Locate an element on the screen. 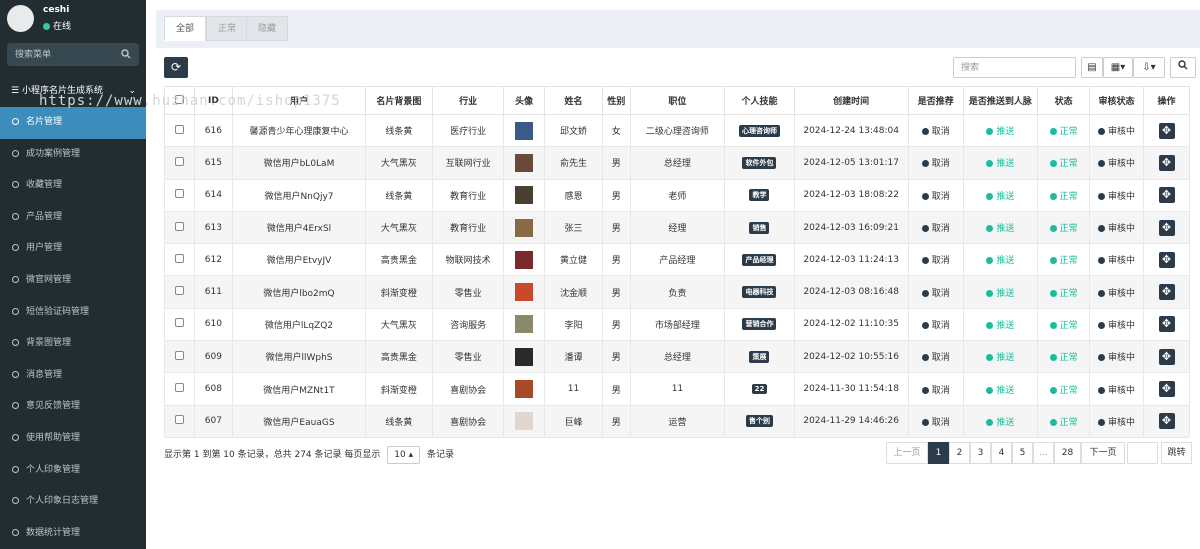 The width and height of the screenshot is (1200, 549). table-search-input is located at coordinates (1014, 67).